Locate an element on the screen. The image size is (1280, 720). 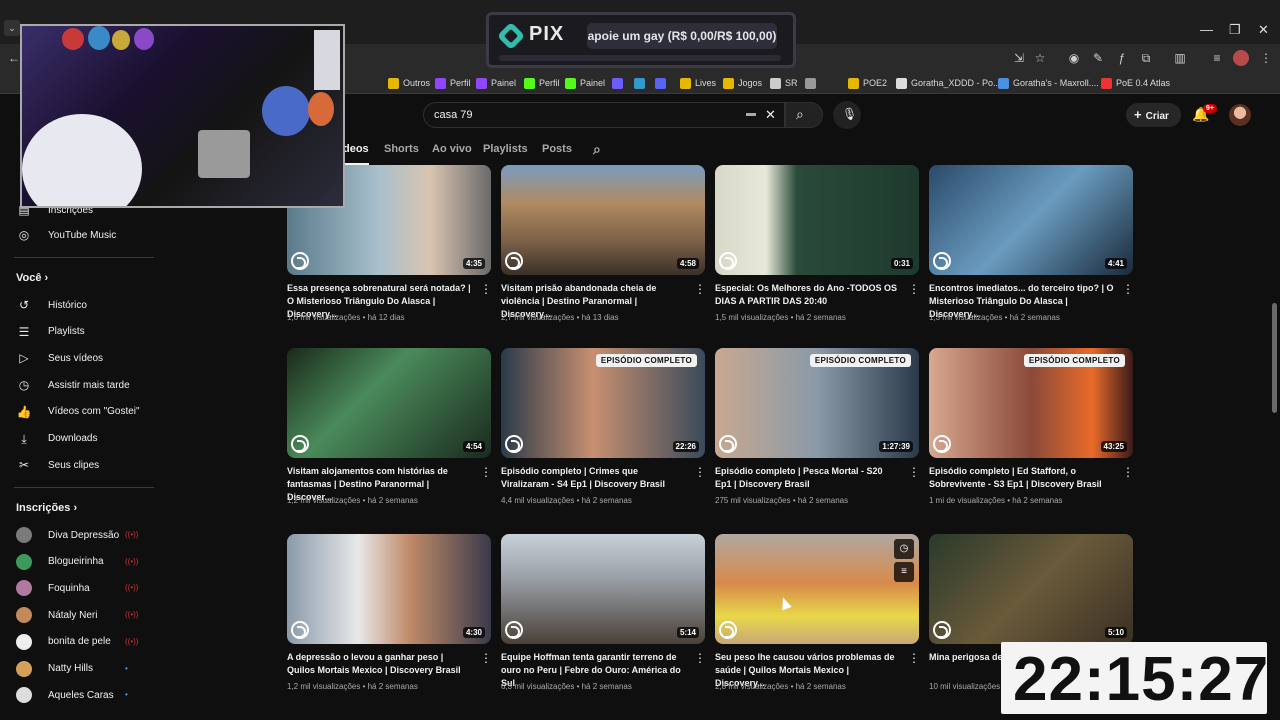
scrollbar-track is located at coordinates (1274, 435).